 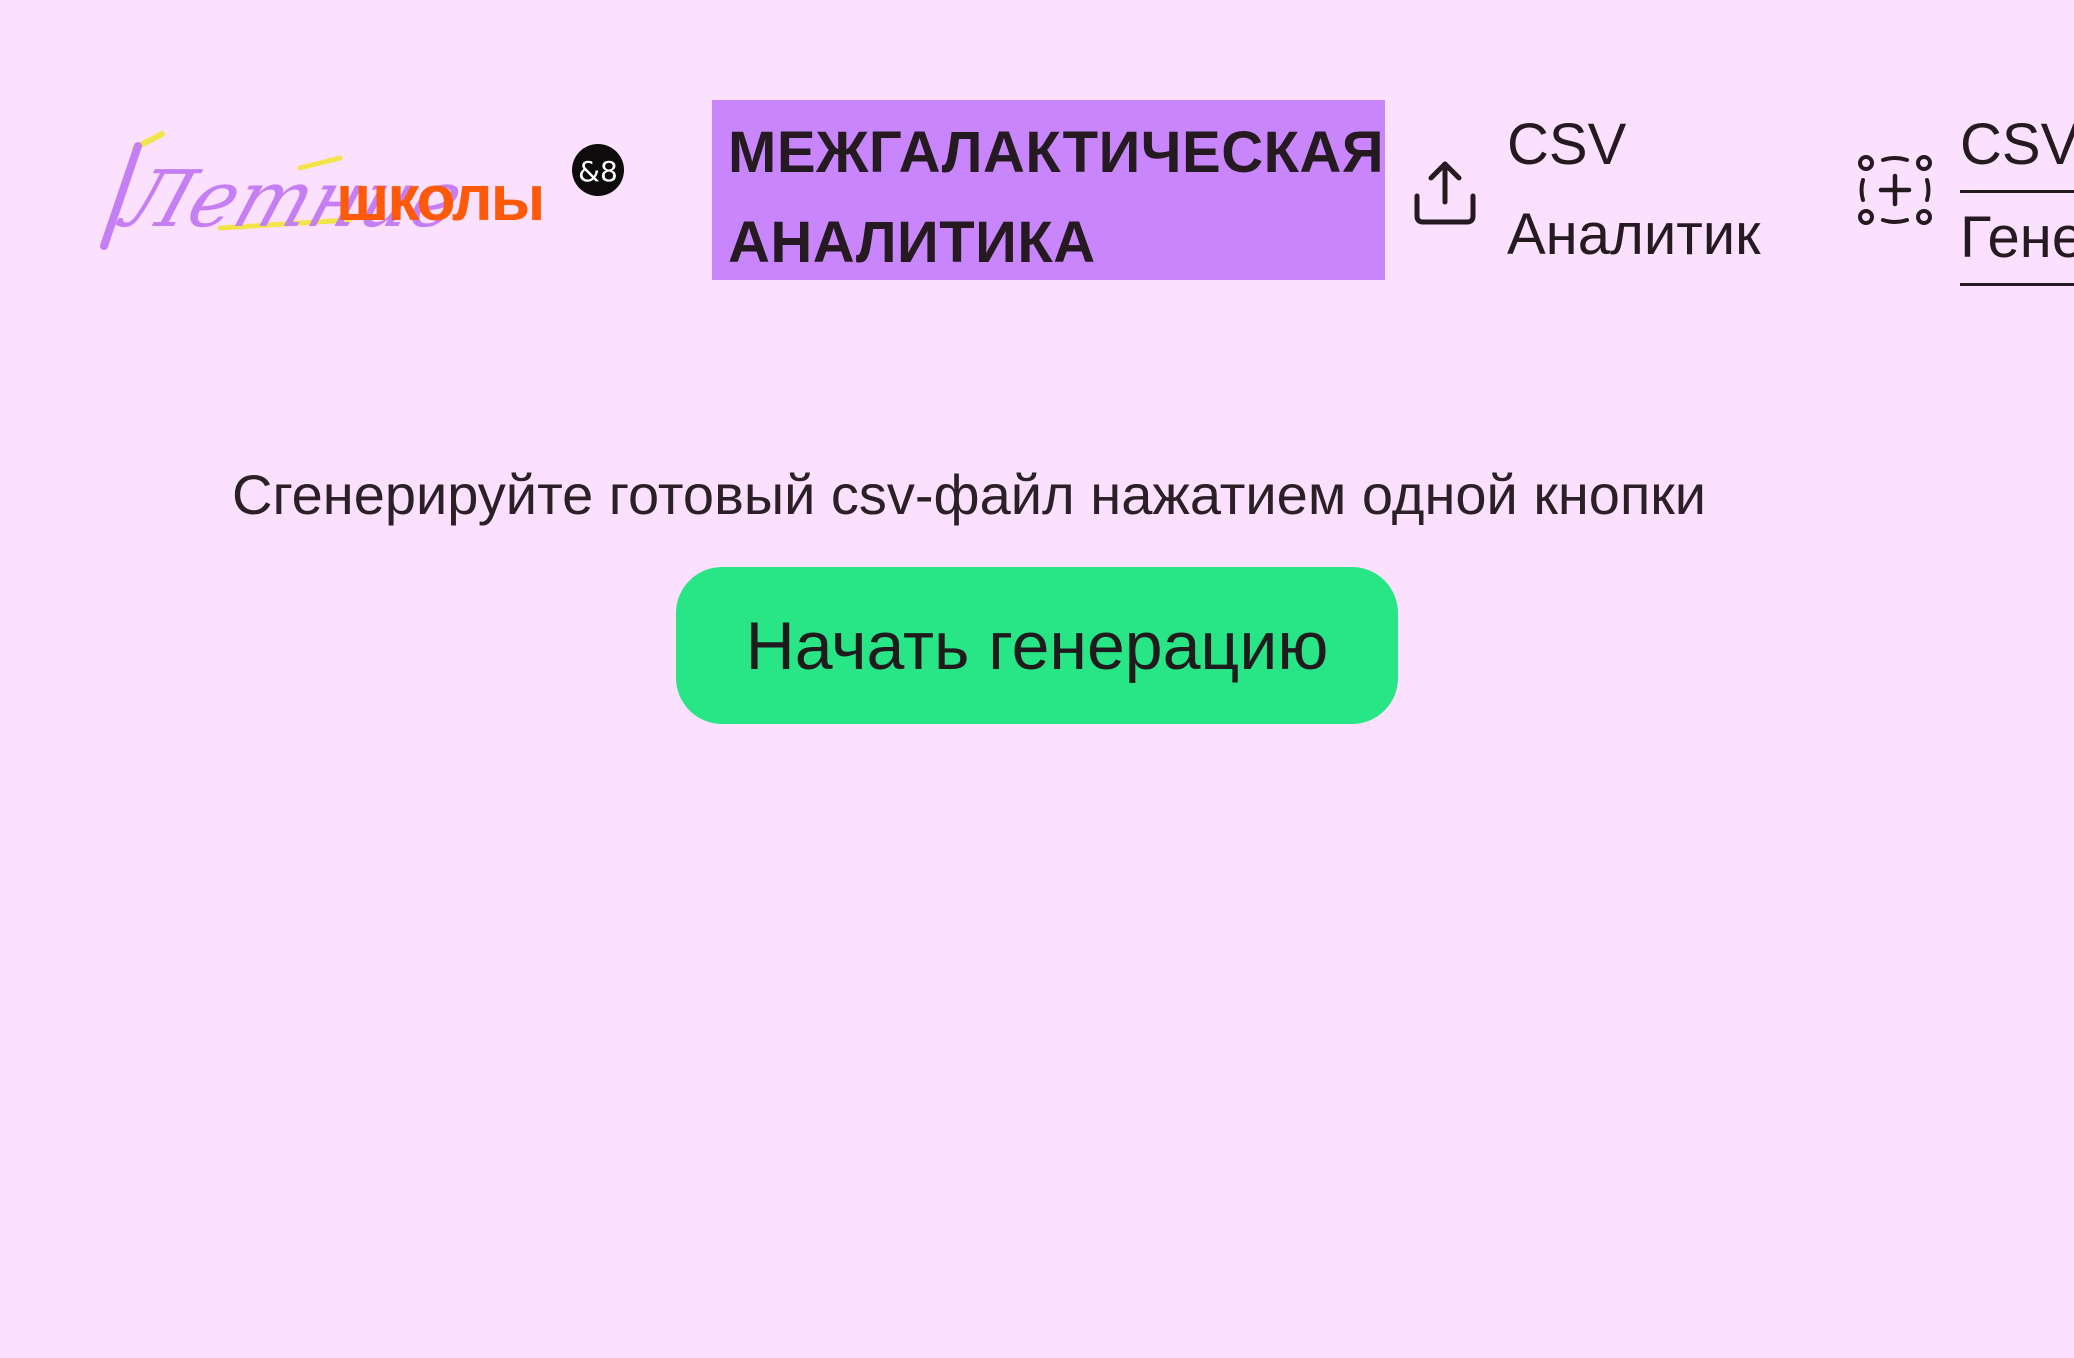 I want to click on nav-csv-generator-label: CSV Генератор, so click(x=2017, y=193).